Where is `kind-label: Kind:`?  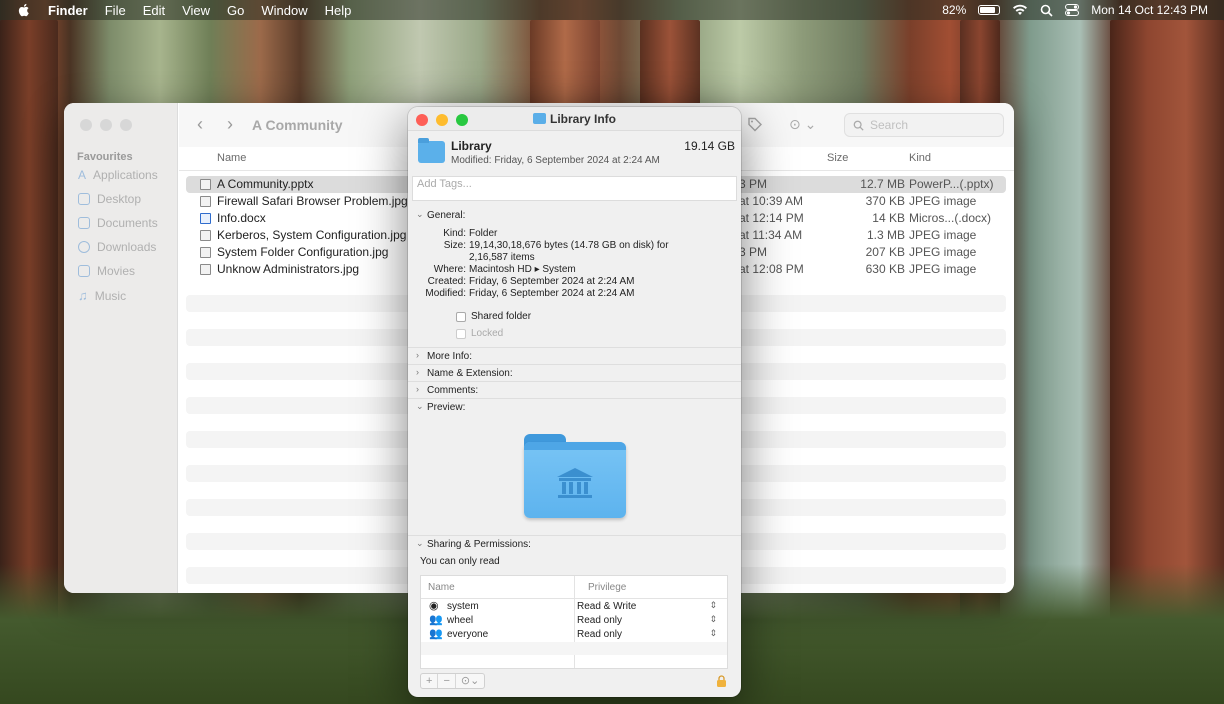 kind-label: Kind: is located at coordinates (454, 233).